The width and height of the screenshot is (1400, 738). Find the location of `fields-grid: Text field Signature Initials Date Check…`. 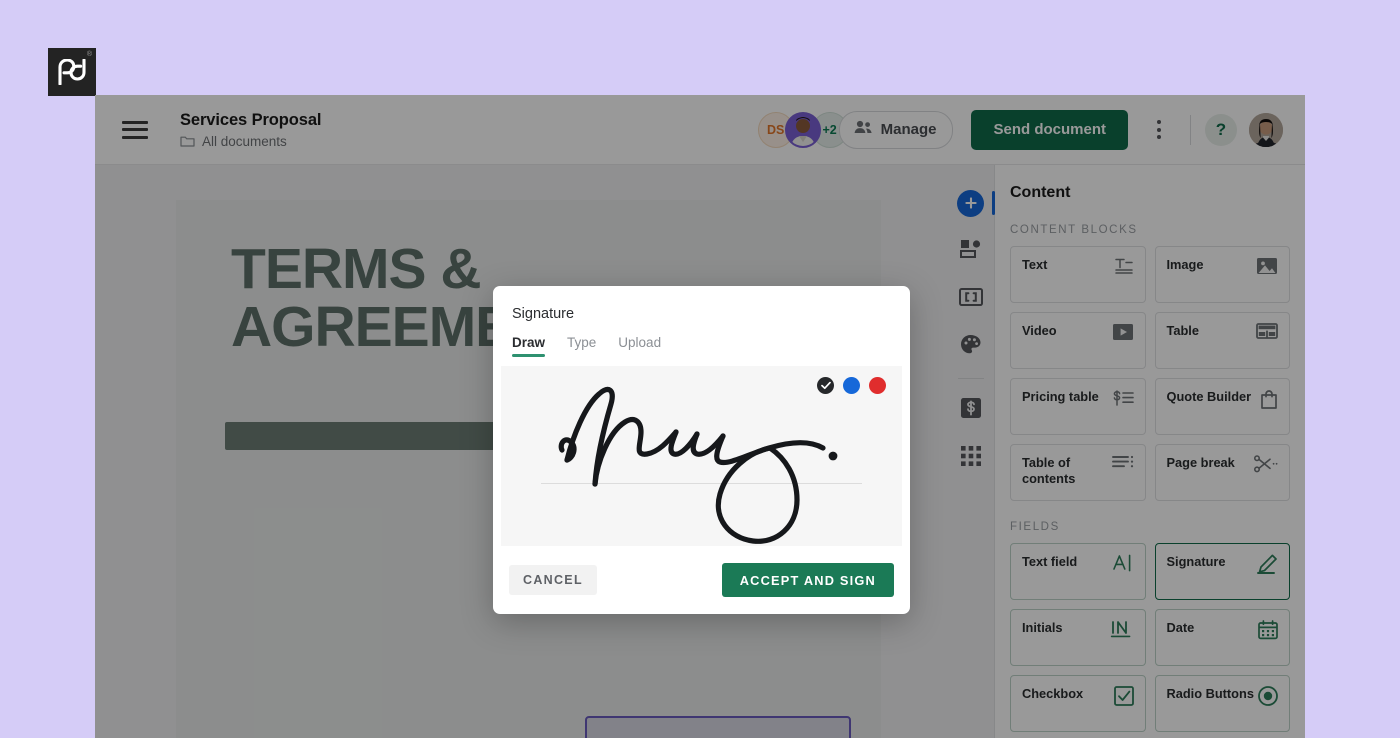

fields-grid: Text field Signature Initials Date Check… is located at coordinates (1150, 637).